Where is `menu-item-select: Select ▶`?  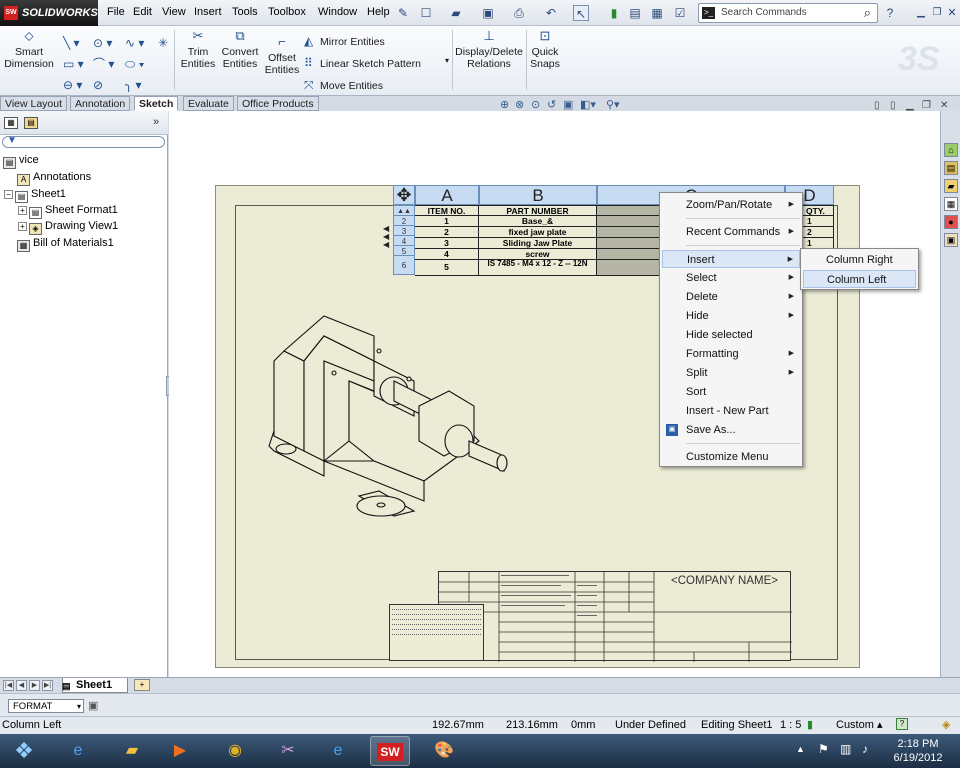 menu-item-select: Select ▶ is located at coordinates (731, 278).